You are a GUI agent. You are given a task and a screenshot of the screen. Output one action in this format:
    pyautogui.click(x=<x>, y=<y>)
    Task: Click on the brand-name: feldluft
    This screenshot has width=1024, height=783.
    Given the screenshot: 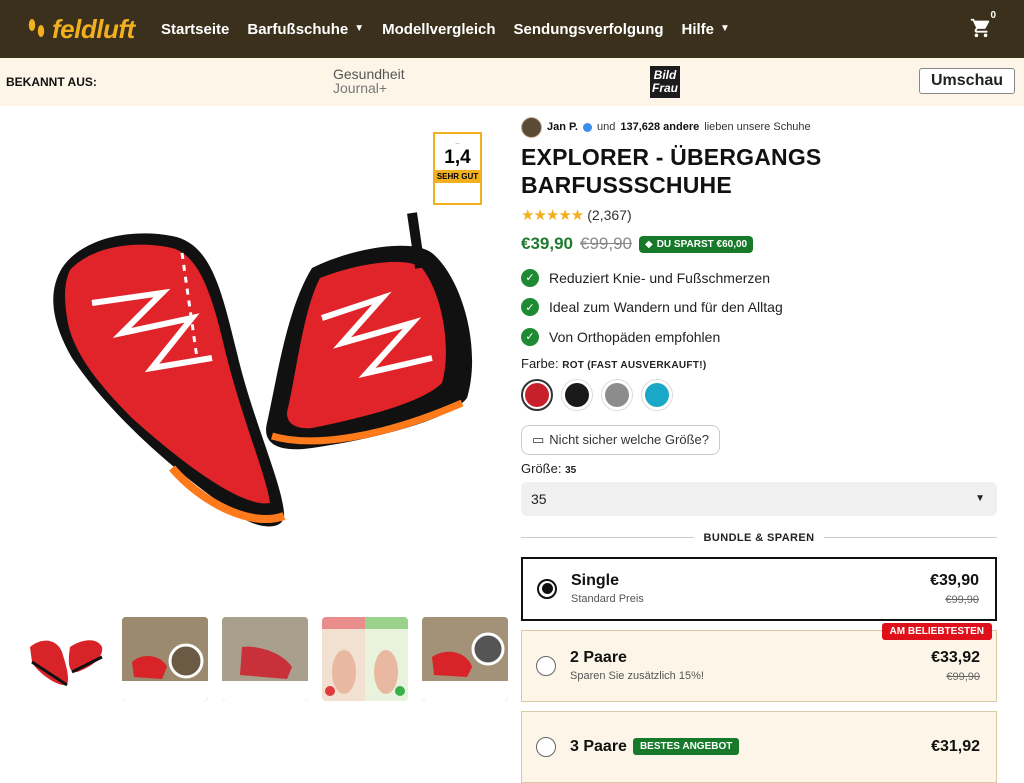 What is the action you would take?
    pyautogui.click(x=93, y=28)
    